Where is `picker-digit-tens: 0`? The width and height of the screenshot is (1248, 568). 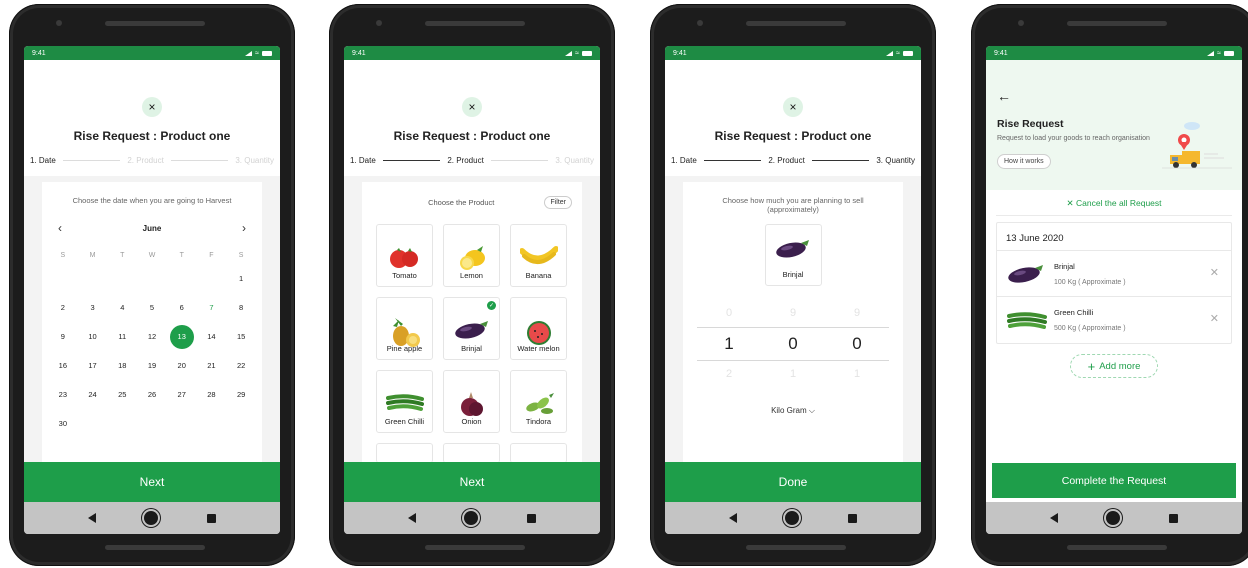
picker-digit-tens: 0 is located at coordinates (792, 344).